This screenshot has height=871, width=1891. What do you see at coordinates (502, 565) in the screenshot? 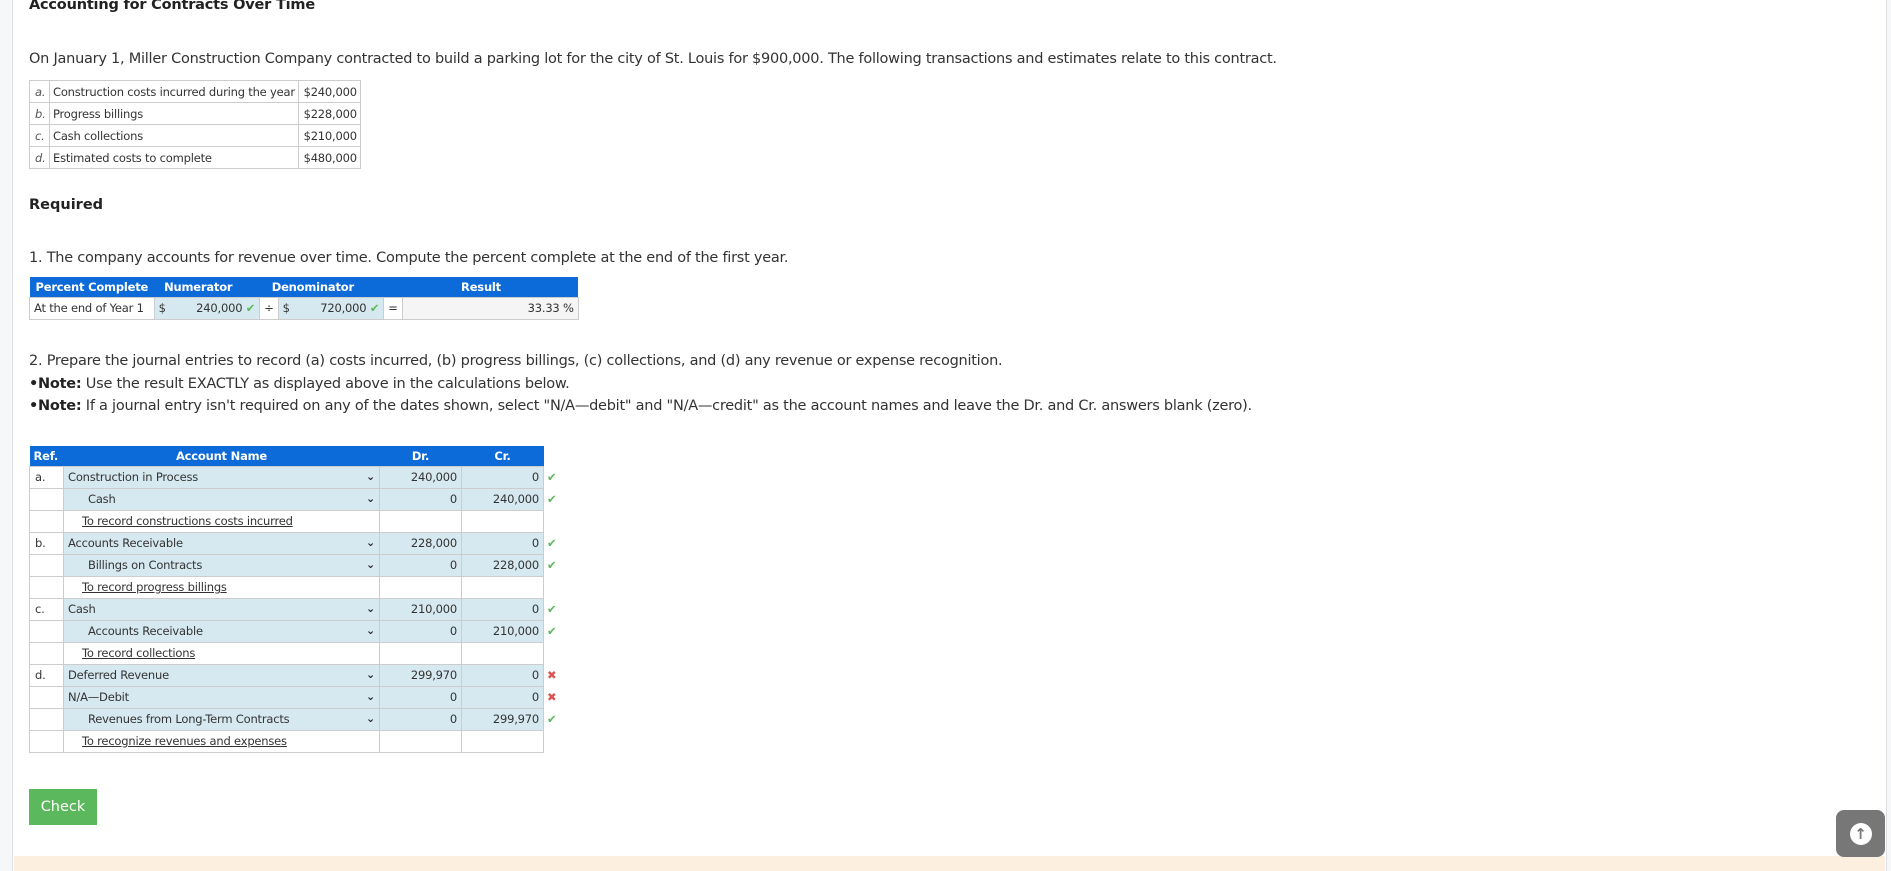
I see `credit-input: 228,000` at bounding box center [502, 565].